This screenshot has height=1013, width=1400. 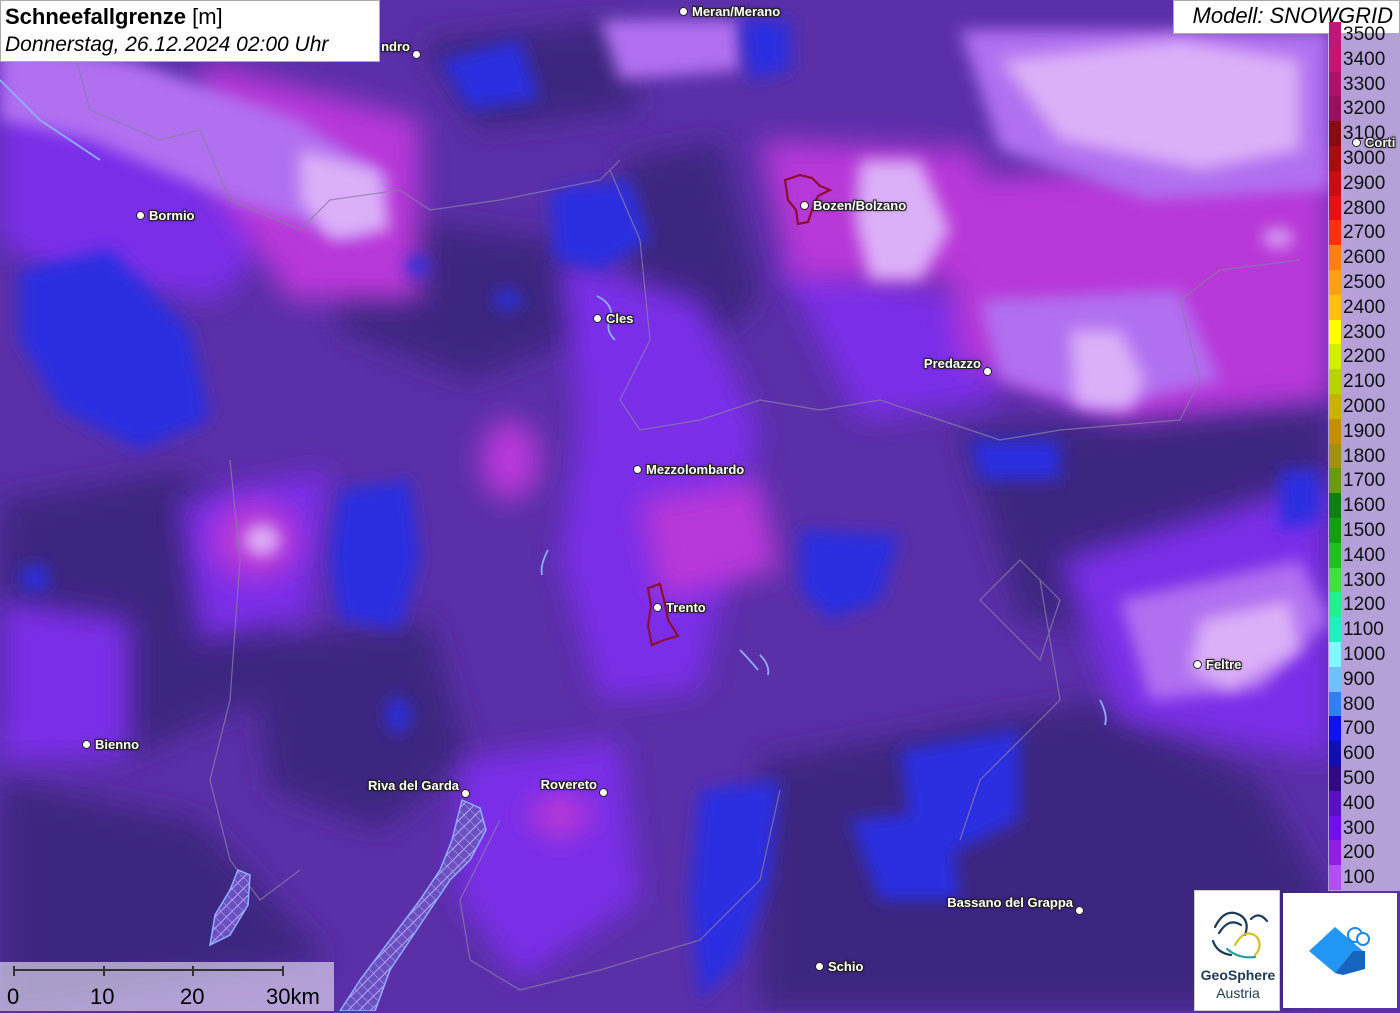 I want to click on legend-label: 400, so click(x=1359, y=803).